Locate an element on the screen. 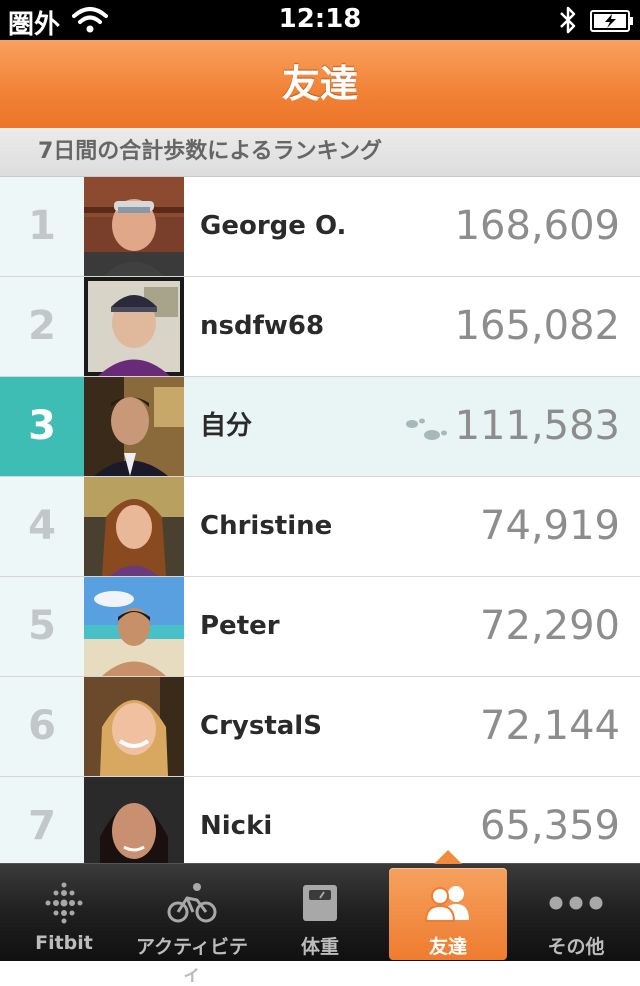 The image size is (640, 986). page-title: 友達 is located at coordinates (319, 84).